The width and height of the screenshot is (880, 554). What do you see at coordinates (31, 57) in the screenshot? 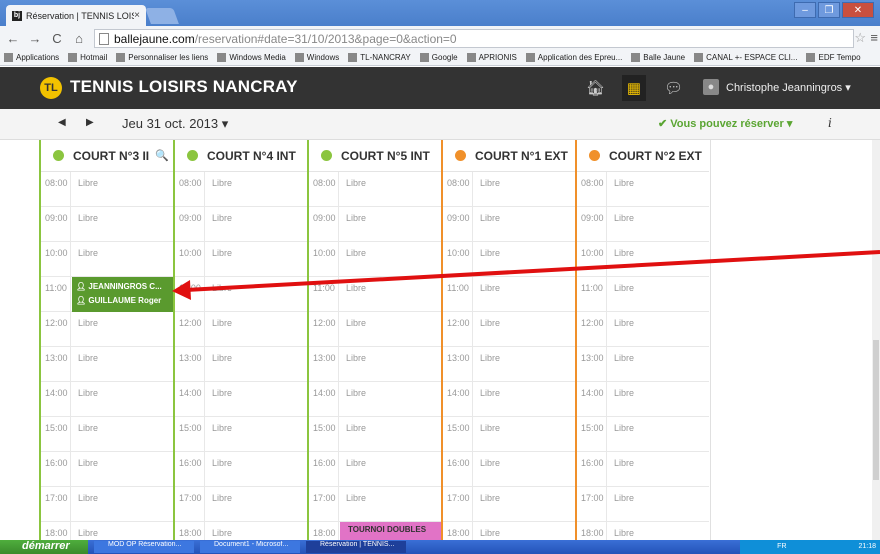
I see `bookmark-item: Applications` at bounding box center [31, 57].